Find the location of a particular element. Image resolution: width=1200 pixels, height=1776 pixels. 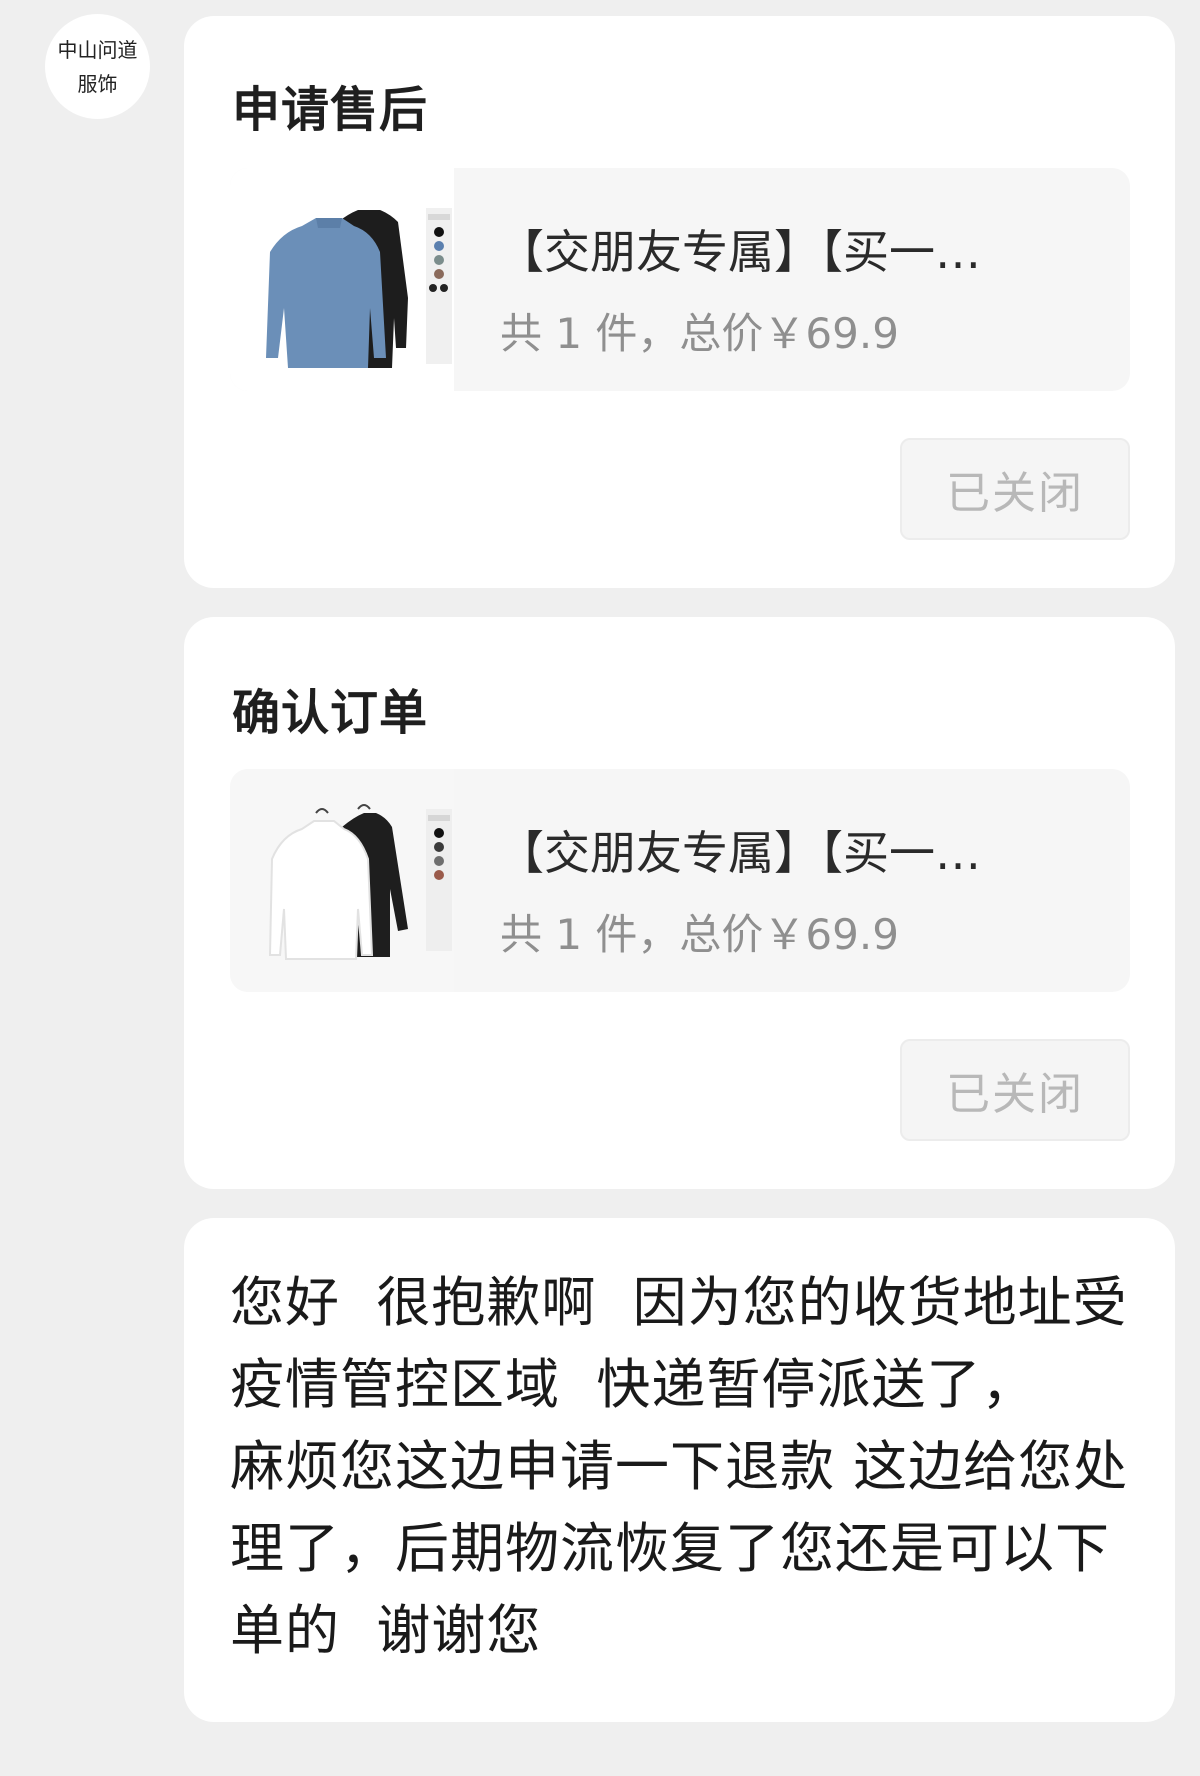

card-title: 申请售后 is located at coordinates (330, 110).